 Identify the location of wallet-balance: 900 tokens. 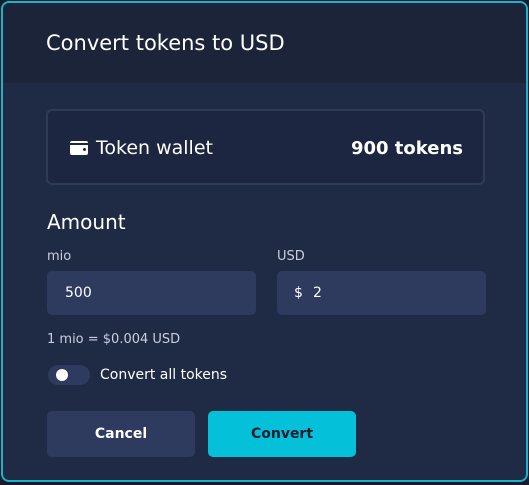
(406, 148).